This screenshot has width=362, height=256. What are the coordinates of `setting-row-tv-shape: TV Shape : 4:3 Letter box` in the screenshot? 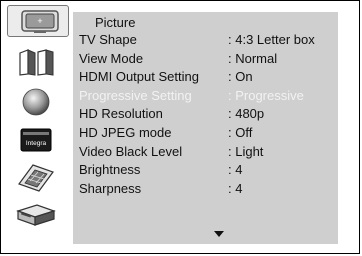 It's located at (205, 40).